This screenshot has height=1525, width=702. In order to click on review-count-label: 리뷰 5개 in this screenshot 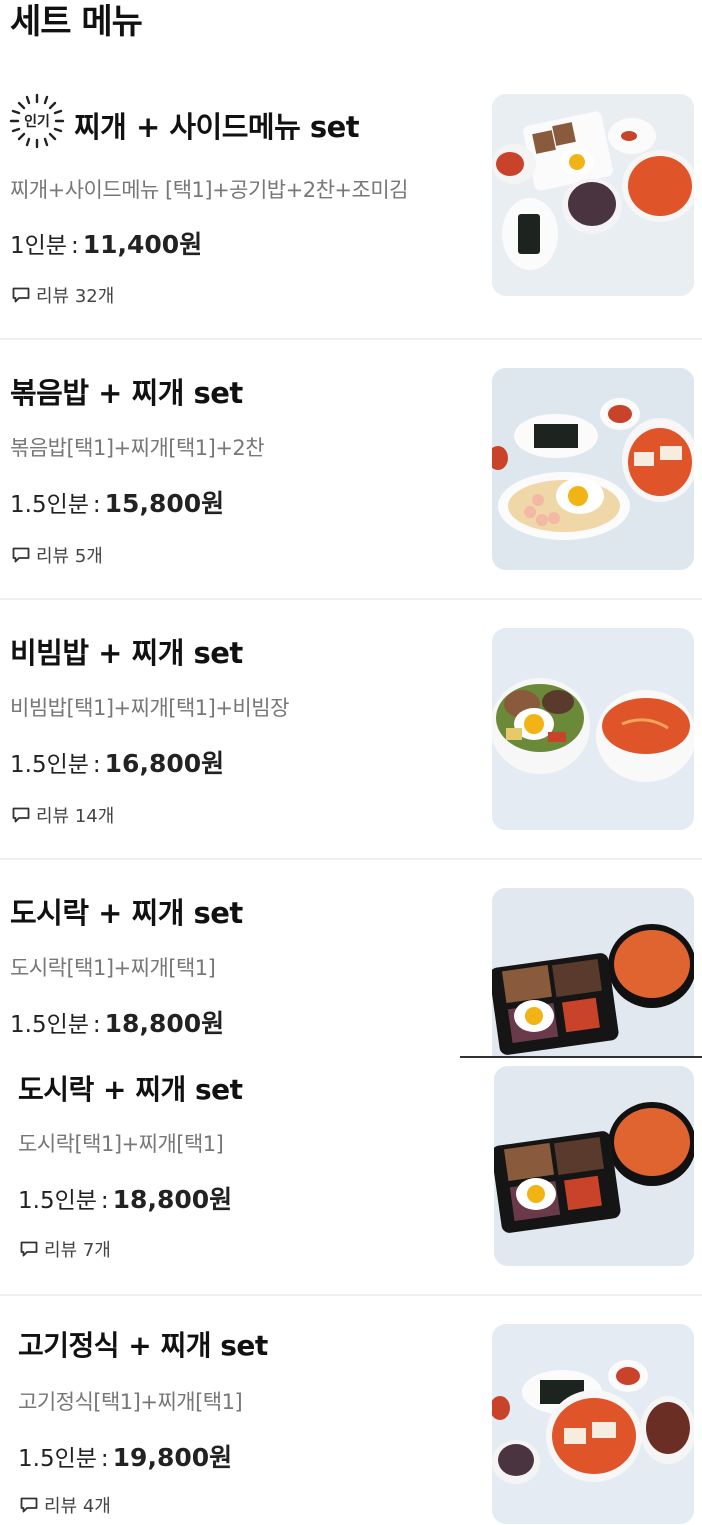, I will do `click(69, 556)`.